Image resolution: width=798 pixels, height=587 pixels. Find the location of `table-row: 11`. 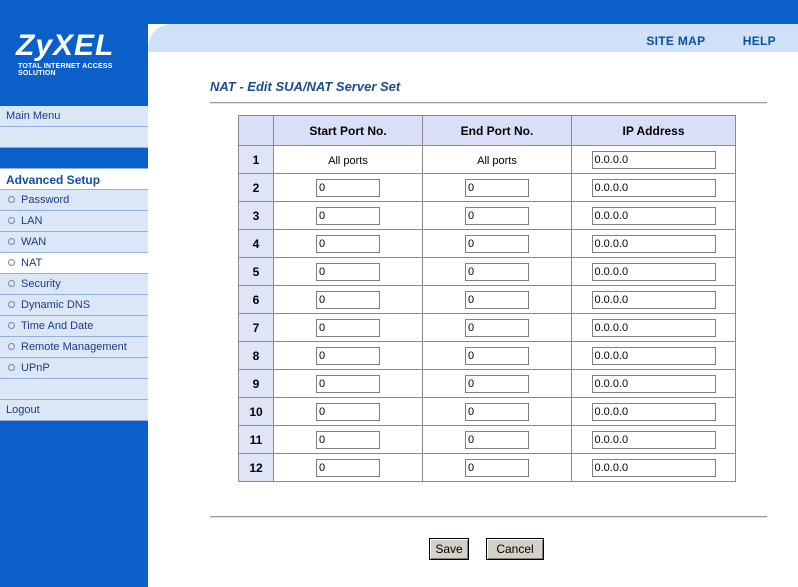

table-row: 11 is located at coordinates (487, 439).